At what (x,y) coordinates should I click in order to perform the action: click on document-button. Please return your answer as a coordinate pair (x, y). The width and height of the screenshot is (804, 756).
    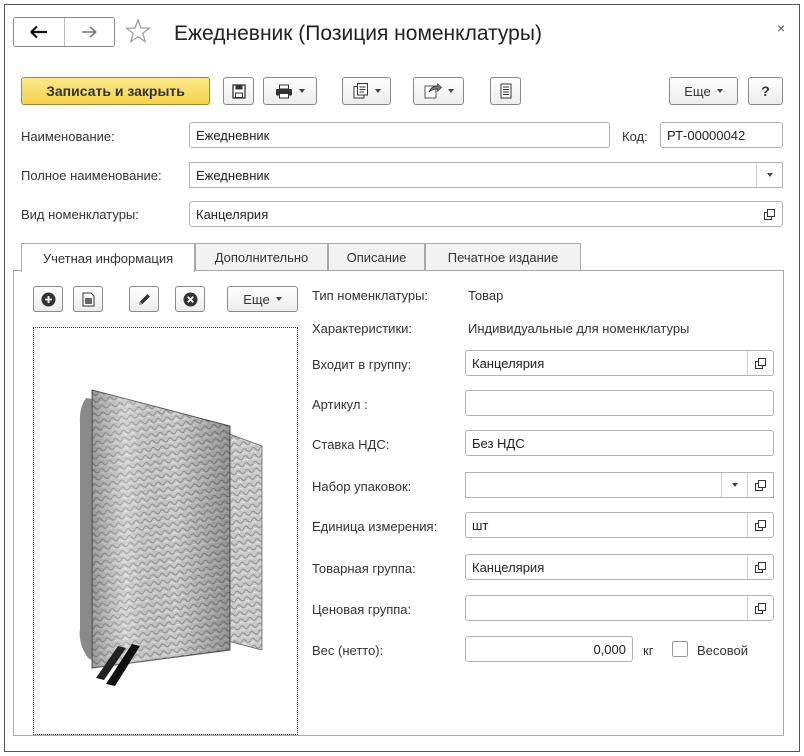
    Looking at the image, I should click on (505, 91).